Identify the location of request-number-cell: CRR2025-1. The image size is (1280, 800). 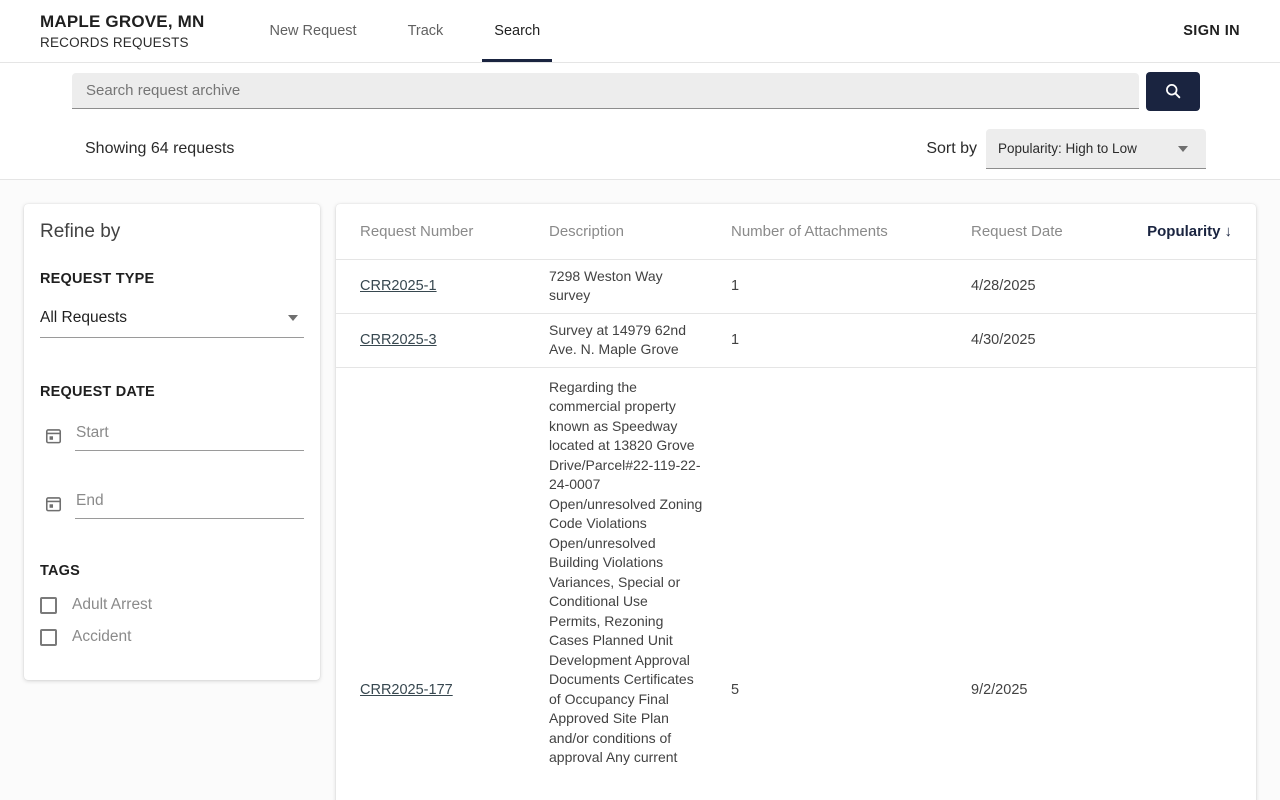
(442, 286).